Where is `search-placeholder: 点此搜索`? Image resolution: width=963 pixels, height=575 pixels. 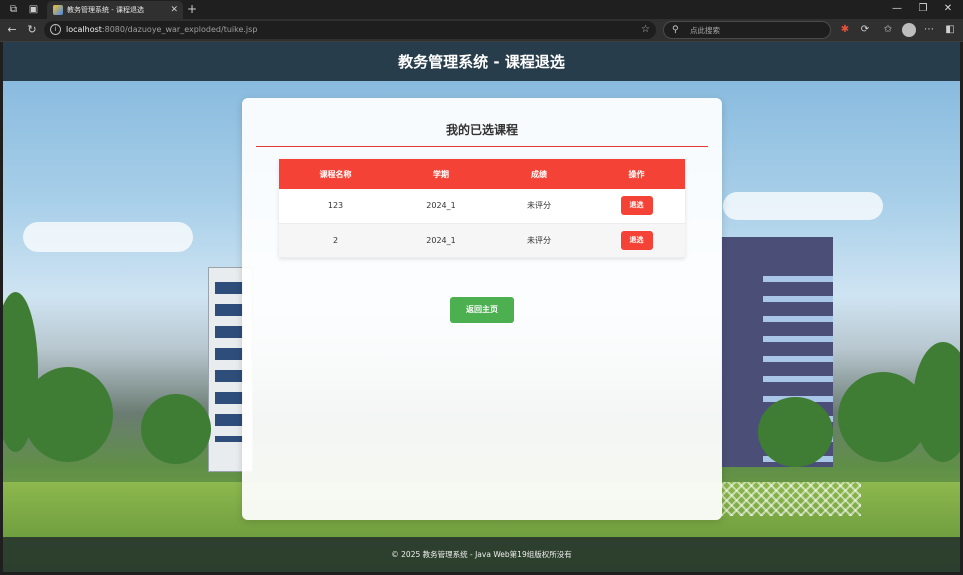 search-placeholder: 点此搜索 is located at coordinates (705, 30).